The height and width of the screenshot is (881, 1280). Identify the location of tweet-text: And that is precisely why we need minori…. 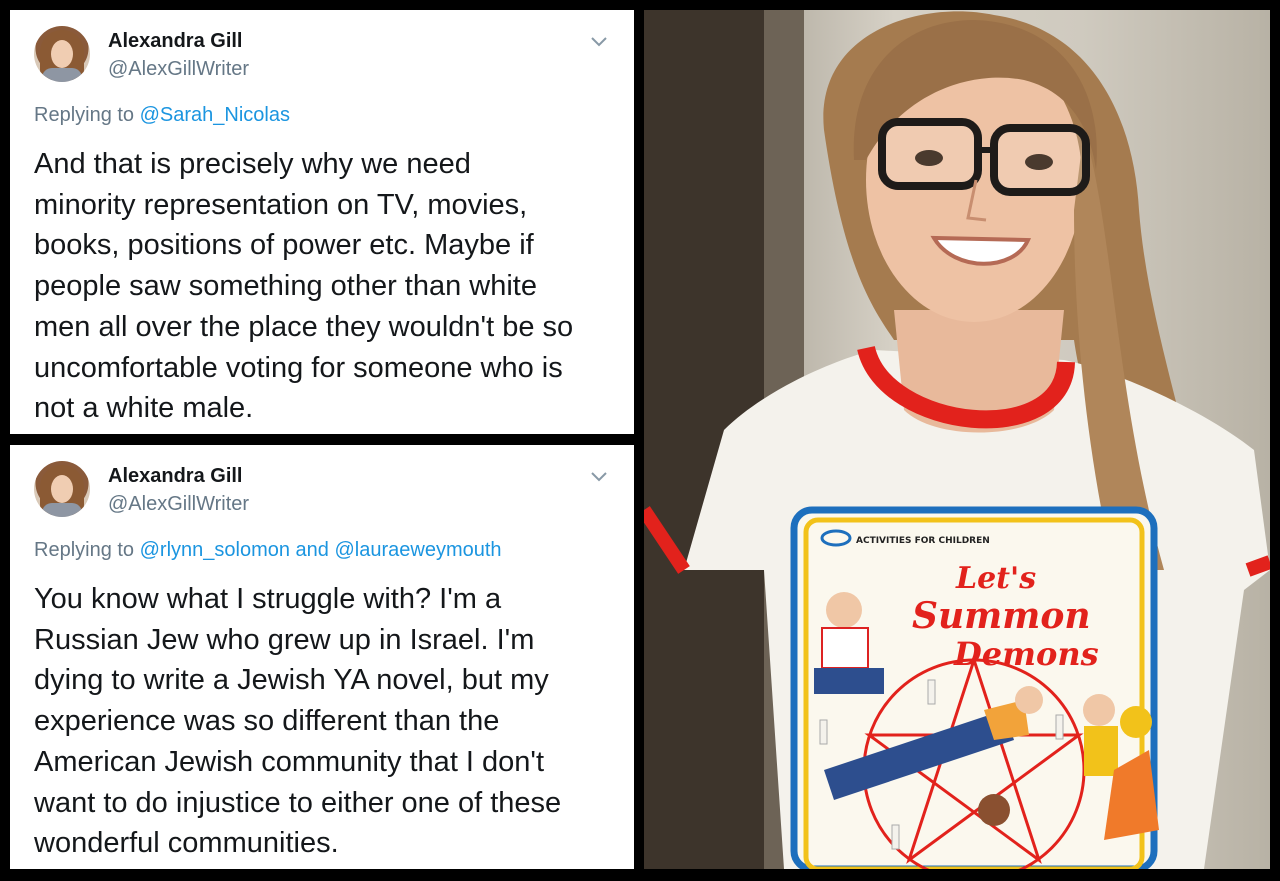
(324, 286).